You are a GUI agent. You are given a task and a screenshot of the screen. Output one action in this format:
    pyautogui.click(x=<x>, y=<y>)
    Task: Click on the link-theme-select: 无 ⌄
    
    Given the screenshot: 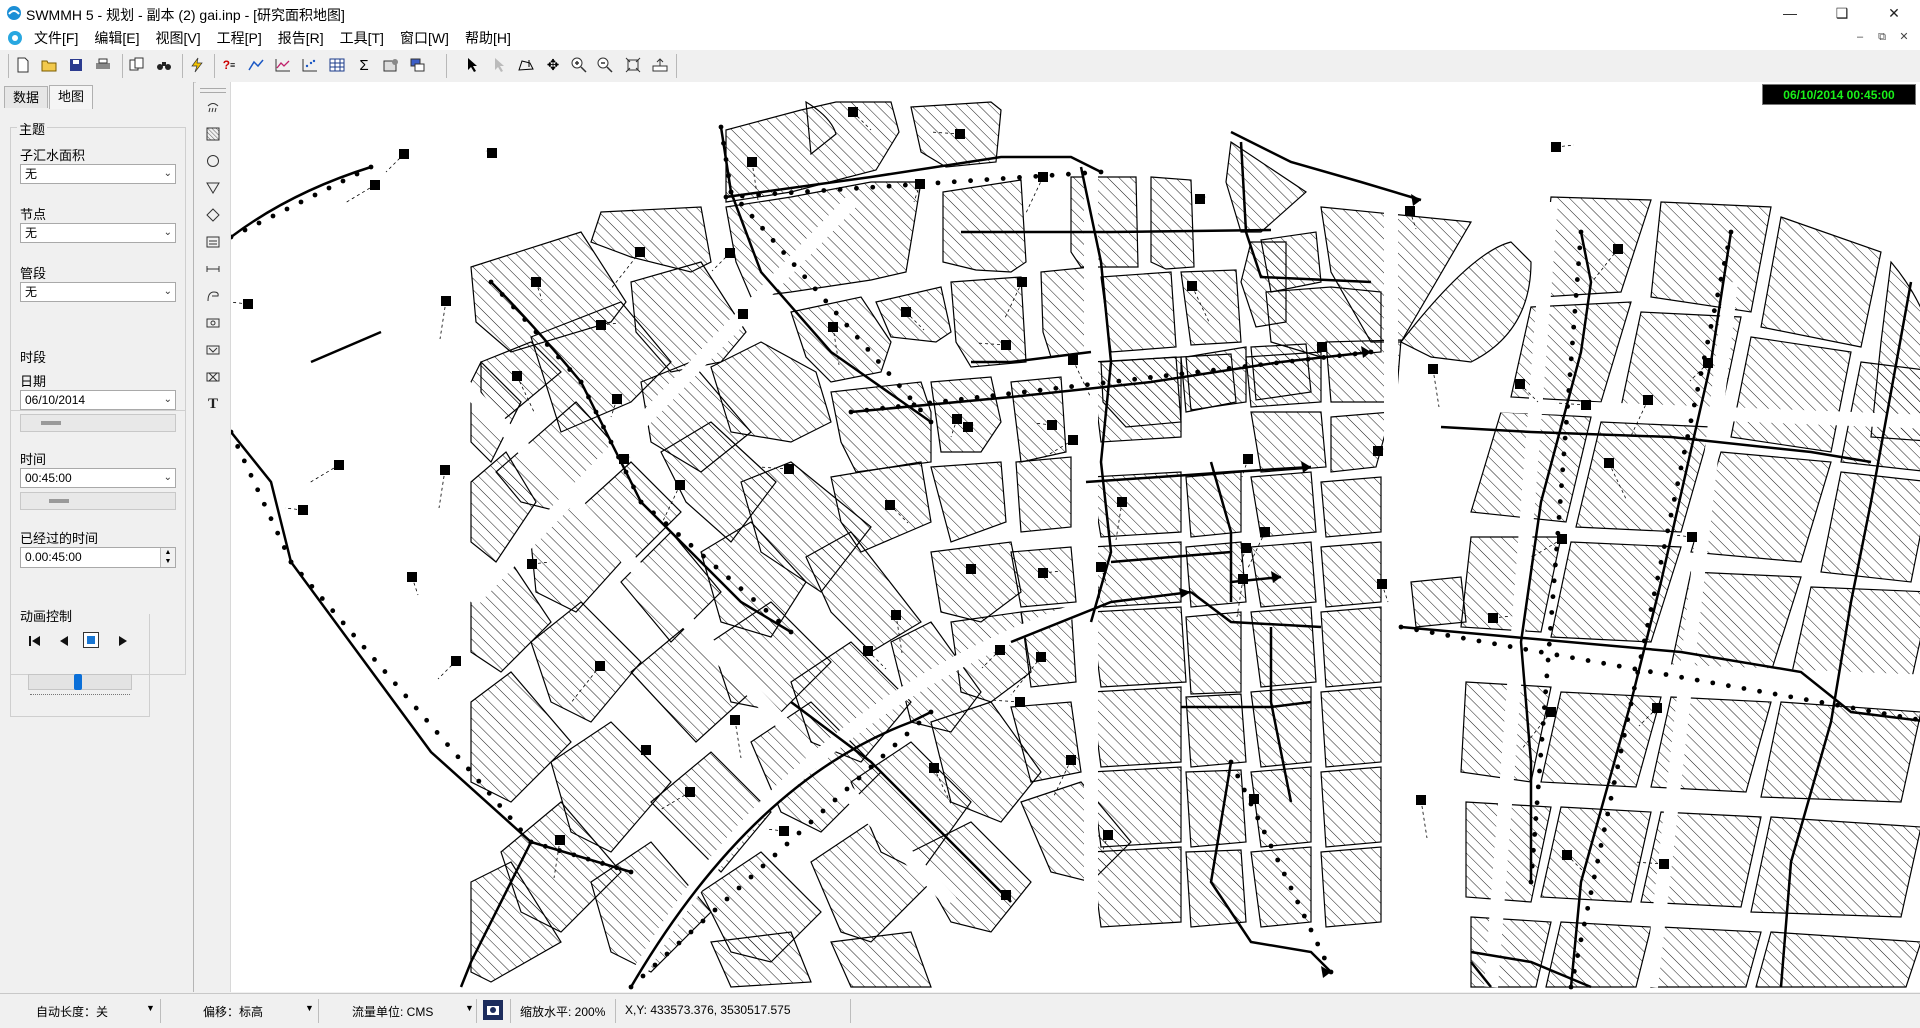 What is the action you would take?
    pyautogui.click(x=98, y=292)
    